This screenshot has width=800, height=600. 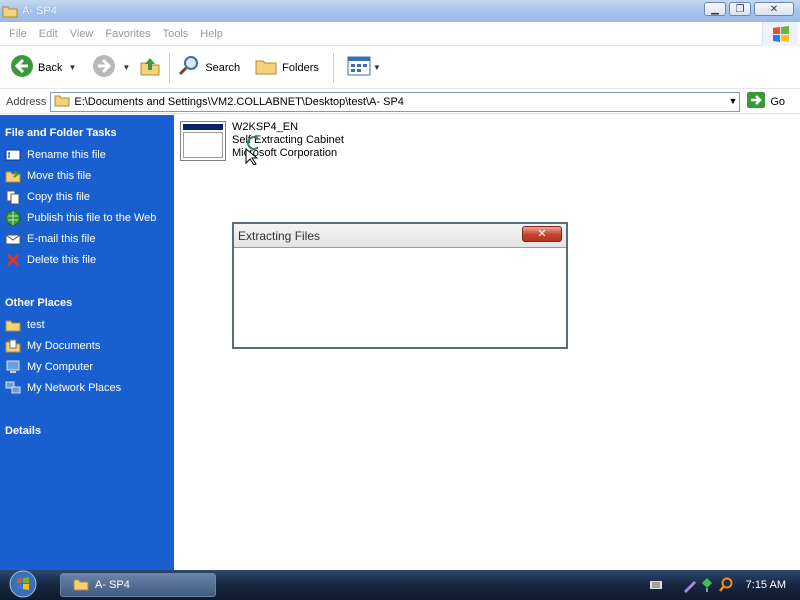 I want to click on taskbar-window-label: A- SP4, so click(x=112, y=585).